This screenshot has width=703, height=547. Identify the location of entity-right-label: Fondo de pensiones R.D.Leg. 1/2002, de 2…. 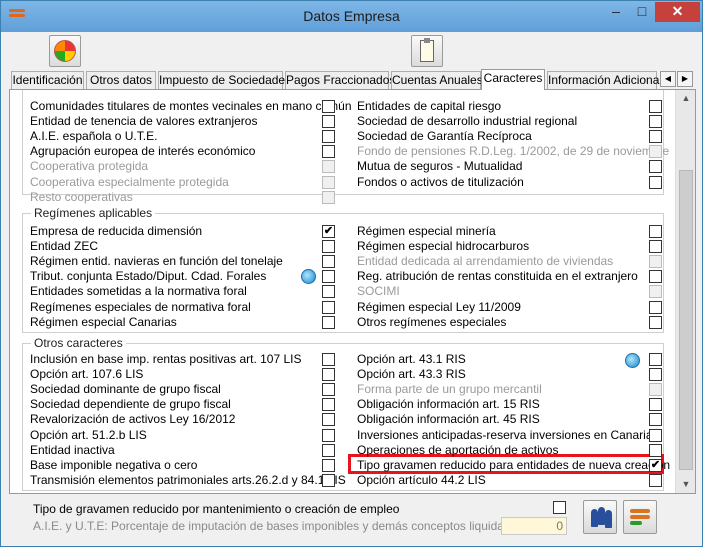
(513, 151).